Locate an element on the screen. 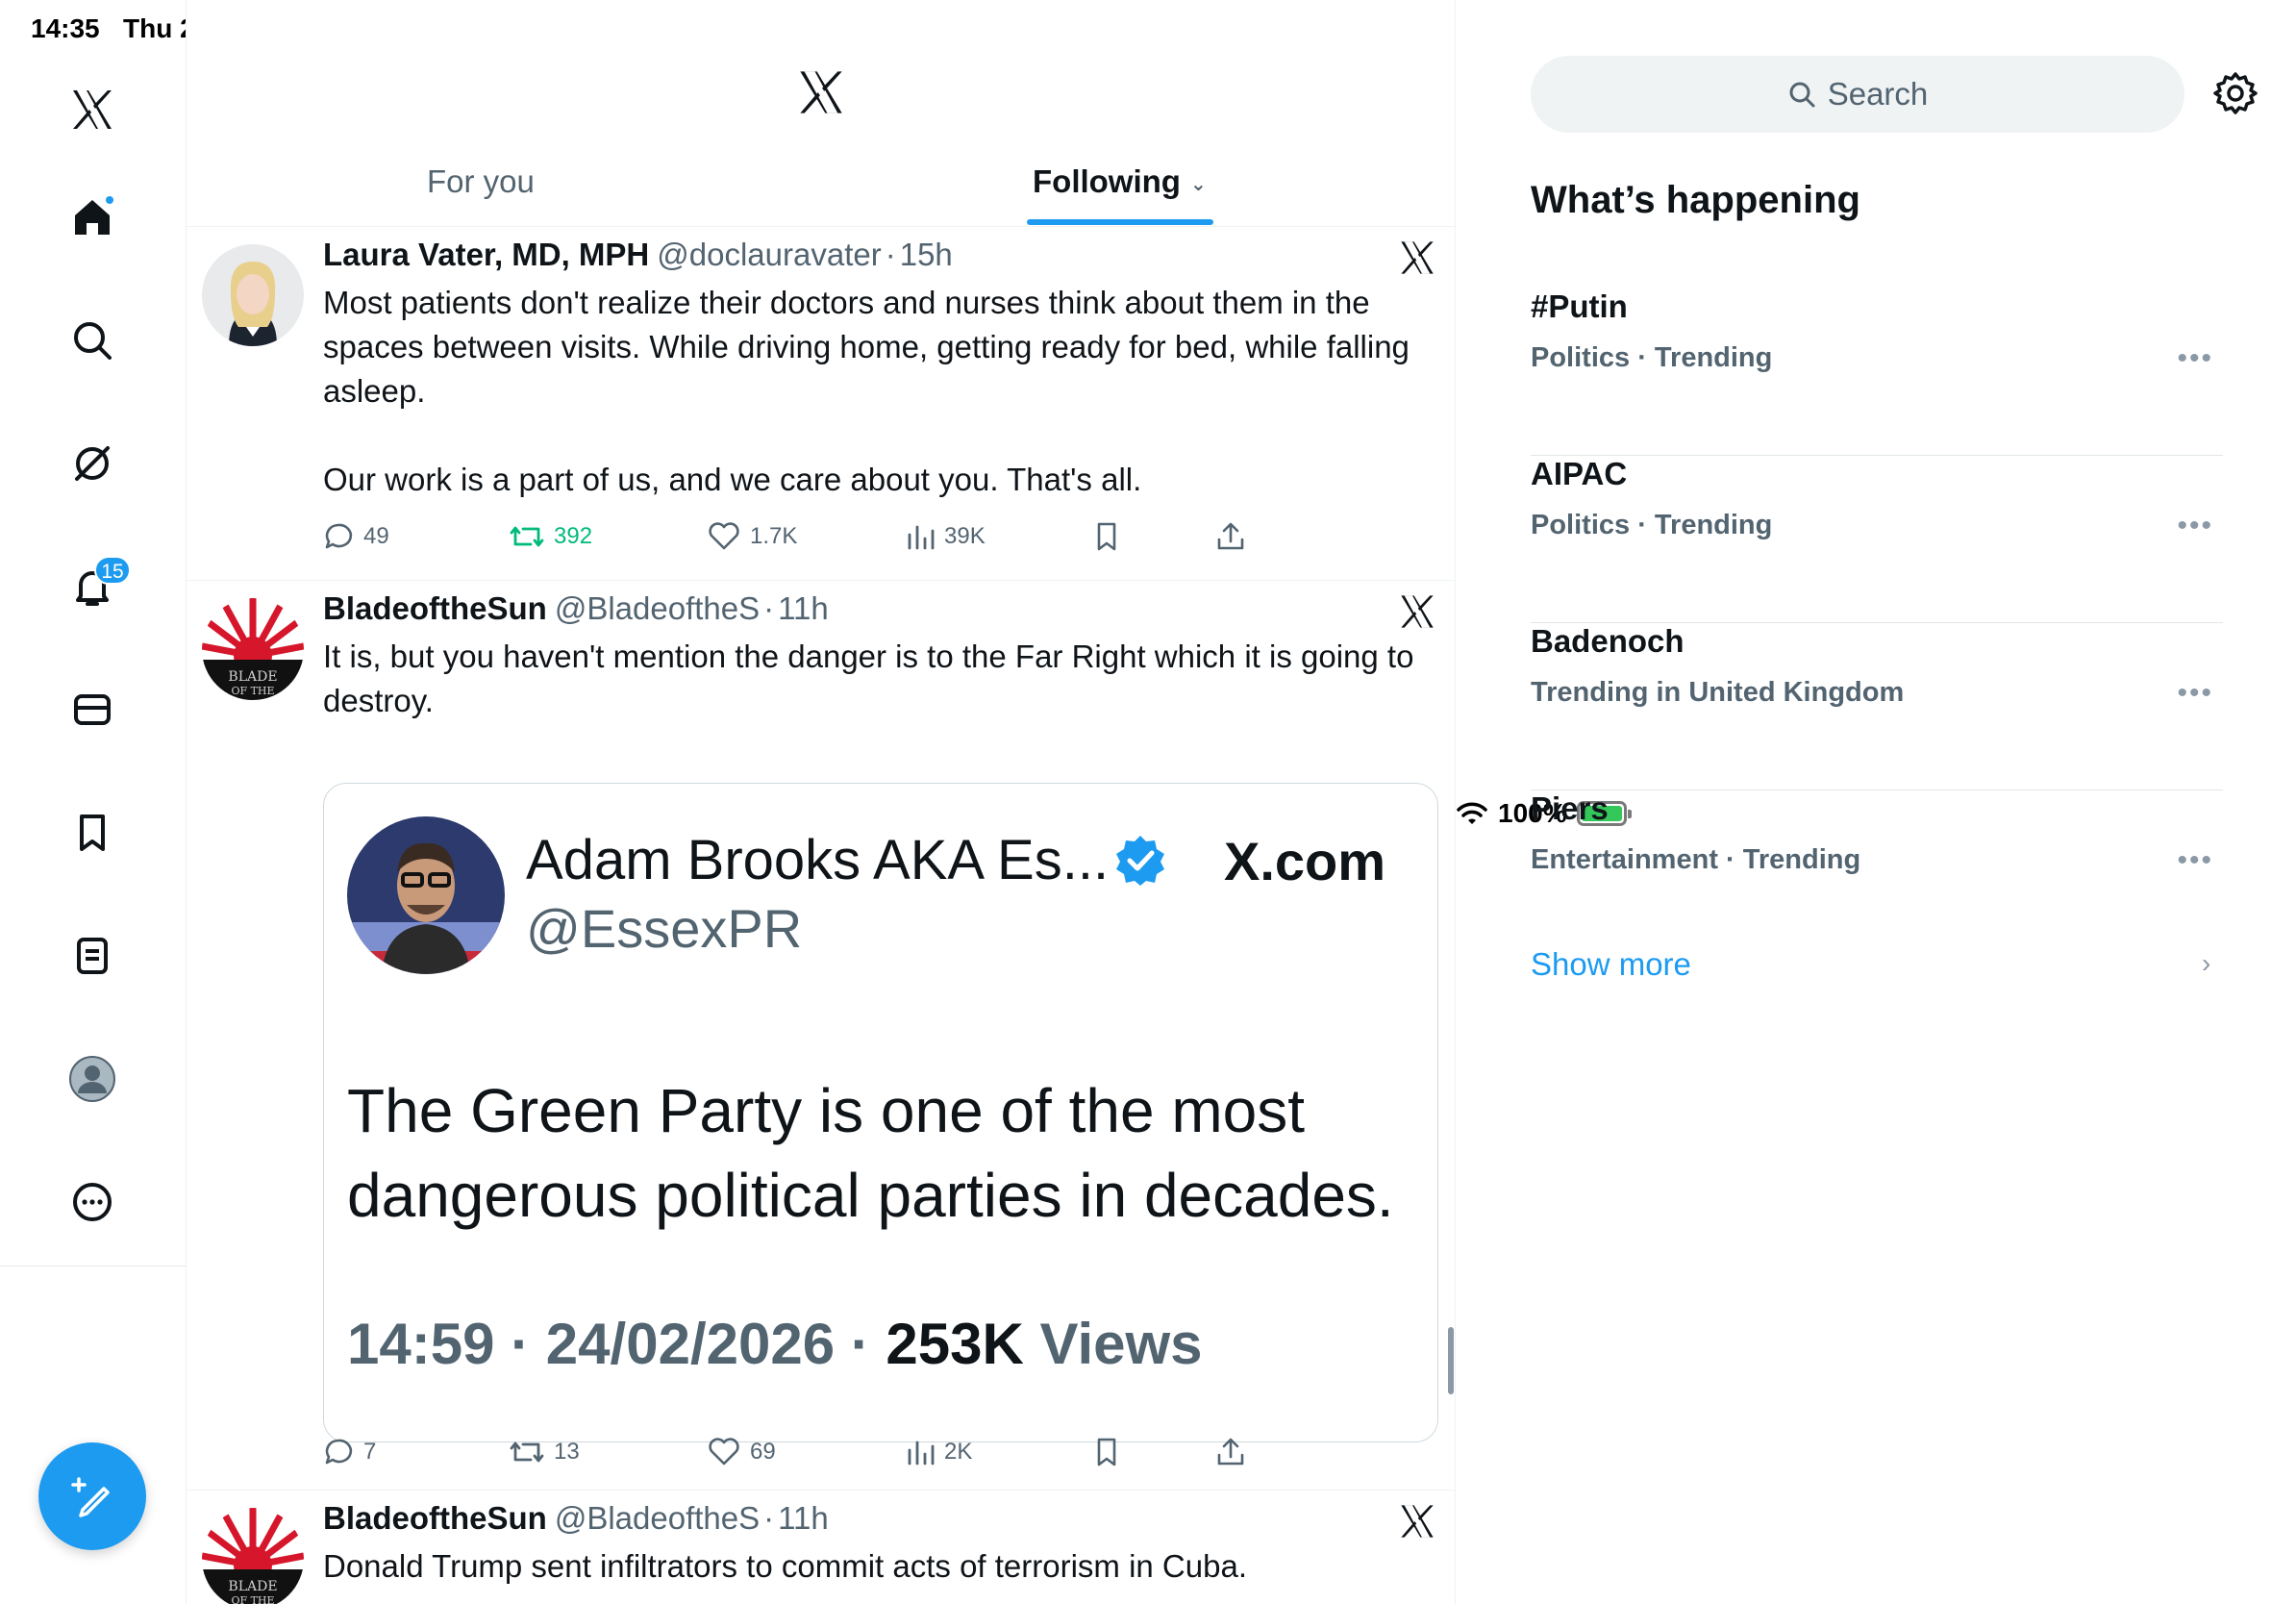 The height and width of the screenshot is (1604, 2296). bookmark-icon is located at coordinates (1106, 1452).